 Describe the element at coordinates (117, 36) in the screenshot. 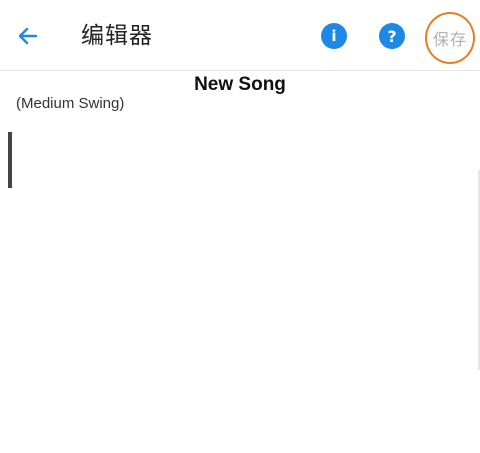

I see `page-title: 编辑器` at that location.